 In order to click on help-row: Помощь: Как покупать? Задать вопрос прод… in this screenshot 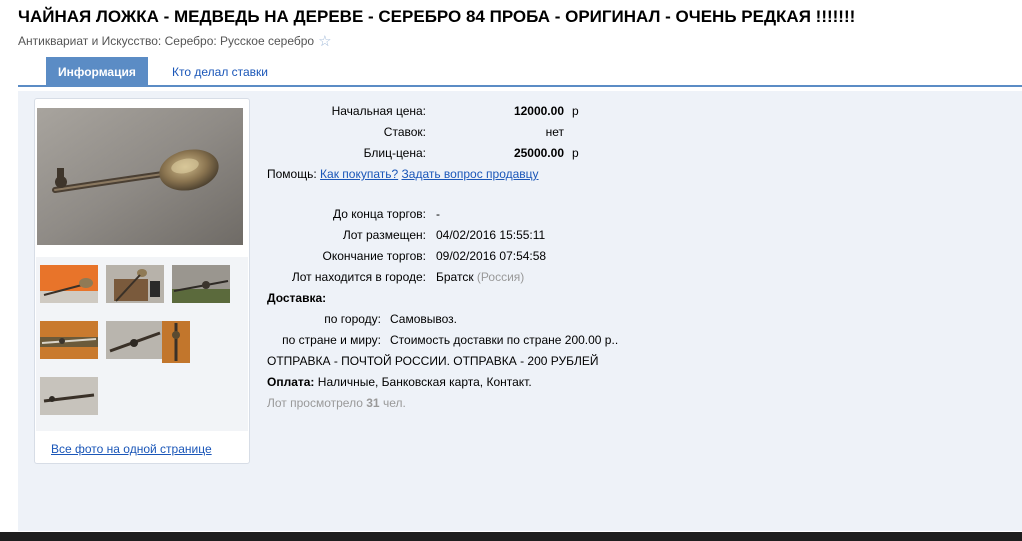, I will do `click(477, 174)`.